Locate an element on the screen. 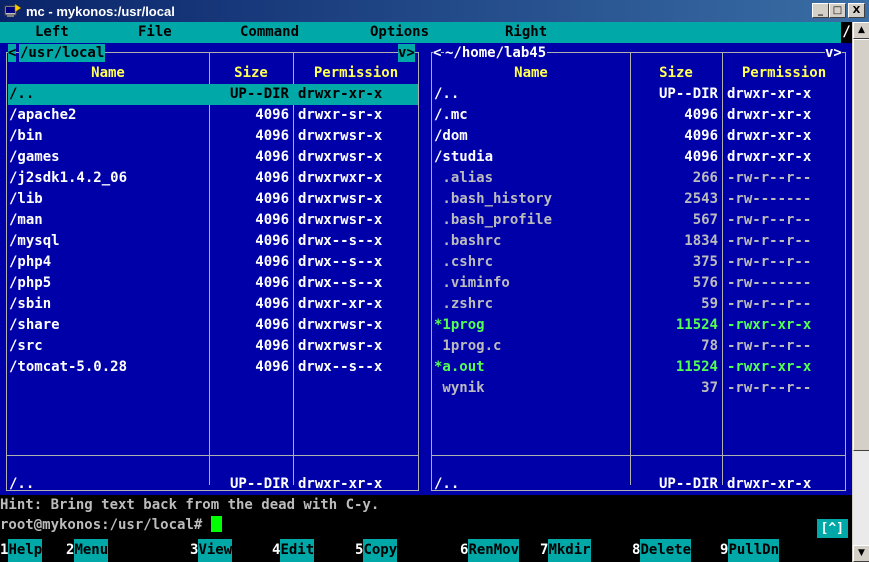 This screenshot has height=562, width=869. left-panel-prev-dir: < is located at coordinates (12, 53).